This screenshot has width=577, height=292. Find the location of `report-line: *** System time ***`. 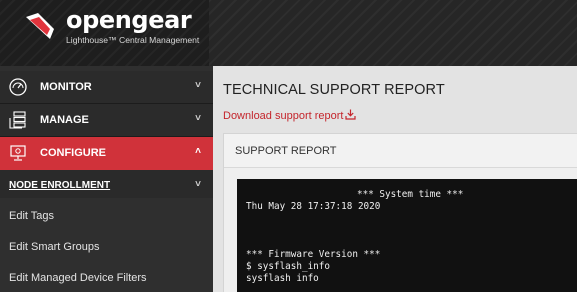

report-line: *** System time *** is located at coordinates (410, 194).